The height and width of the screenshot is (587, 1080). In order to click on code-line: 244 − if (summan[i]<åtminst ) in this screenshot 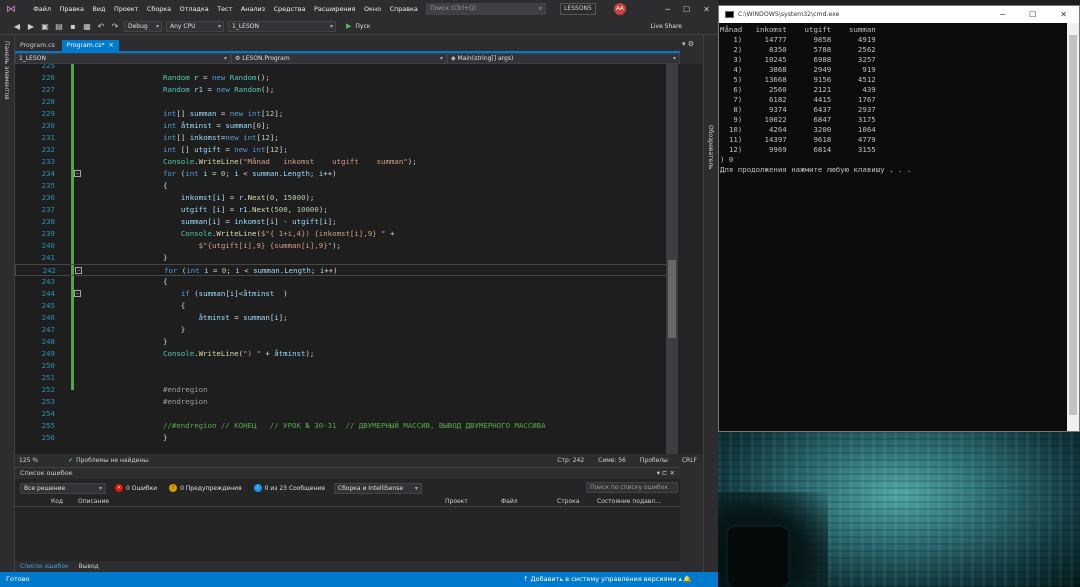, I will do `click(346, 294)`.